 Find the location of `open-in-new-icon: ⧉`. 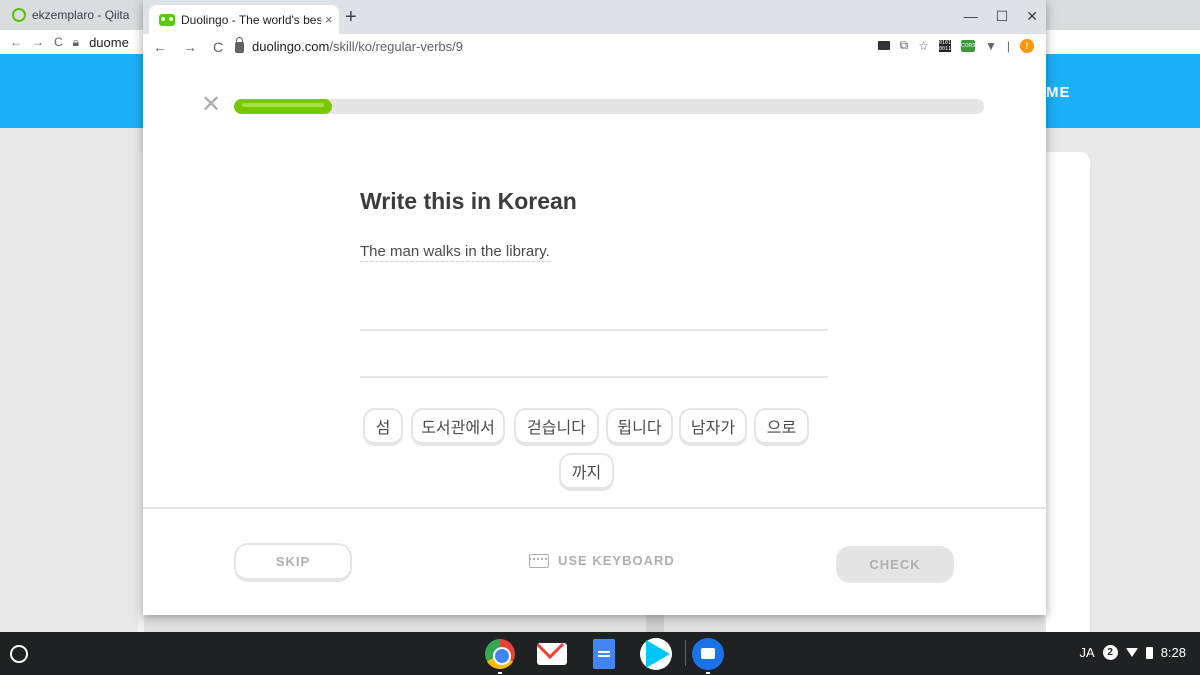

open-in-new-icon: ⧉ is located at coordinates (904, 45).